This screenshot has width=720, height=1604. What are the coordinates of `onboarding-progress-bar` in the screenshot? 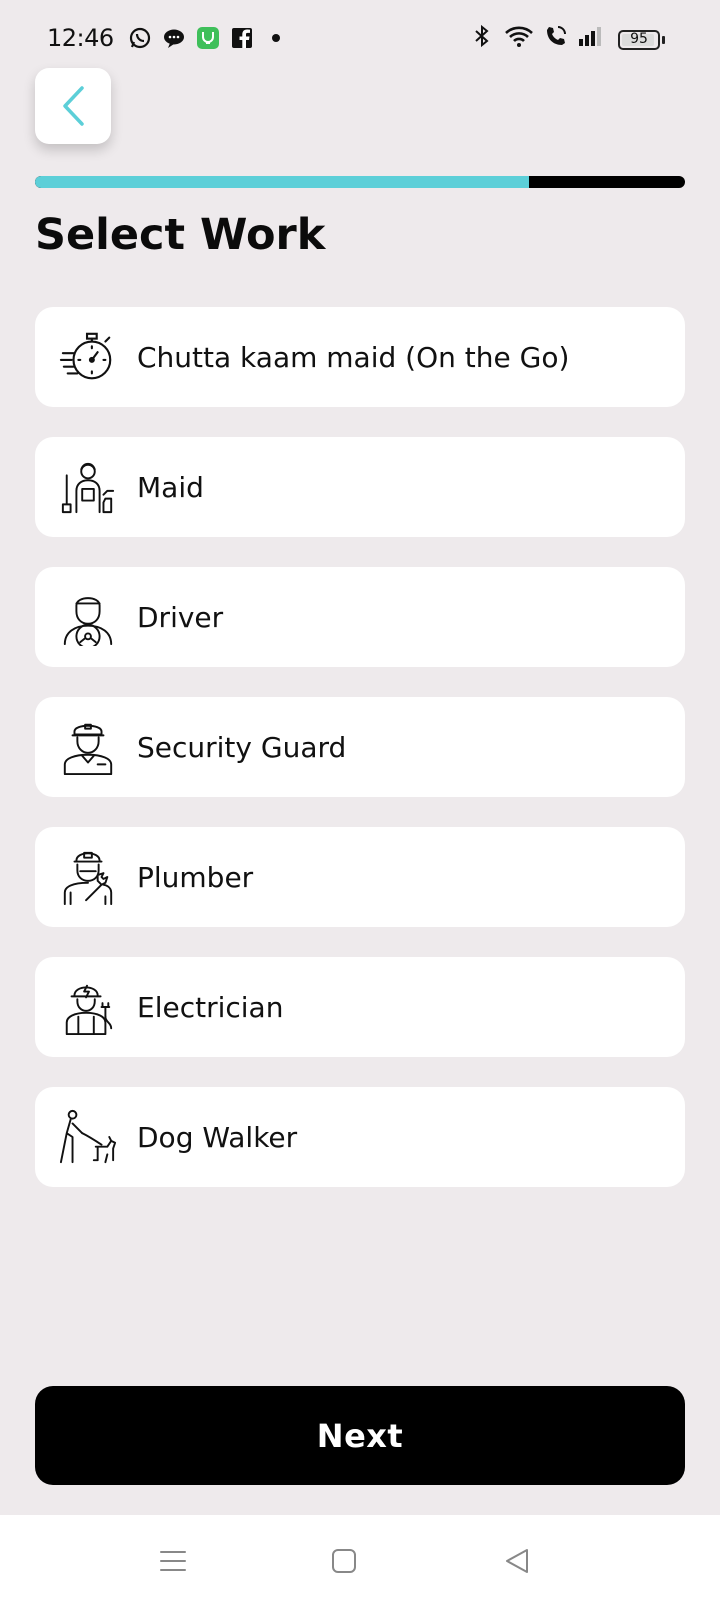 It's located at (360, 182).